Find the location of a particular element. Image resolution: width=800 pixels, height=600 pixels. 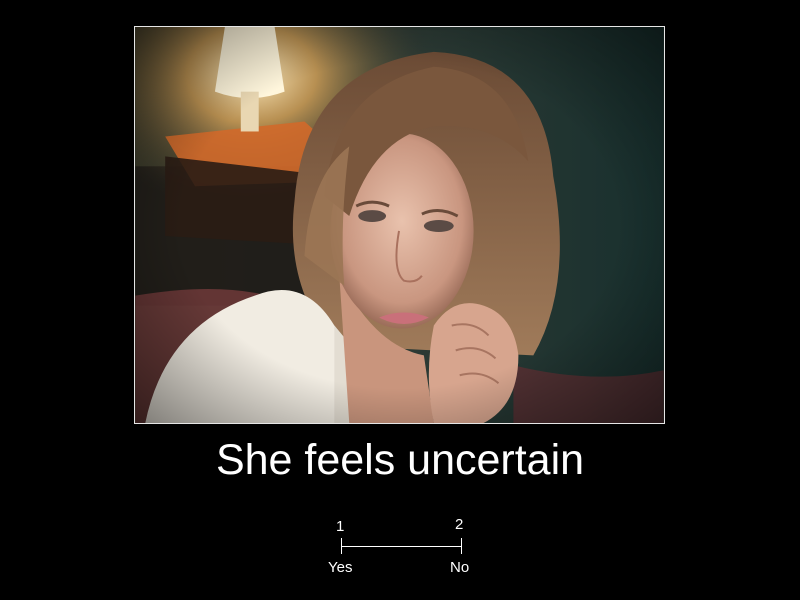

caption-title: She feels uncertain is located at coordinates (400, 460).